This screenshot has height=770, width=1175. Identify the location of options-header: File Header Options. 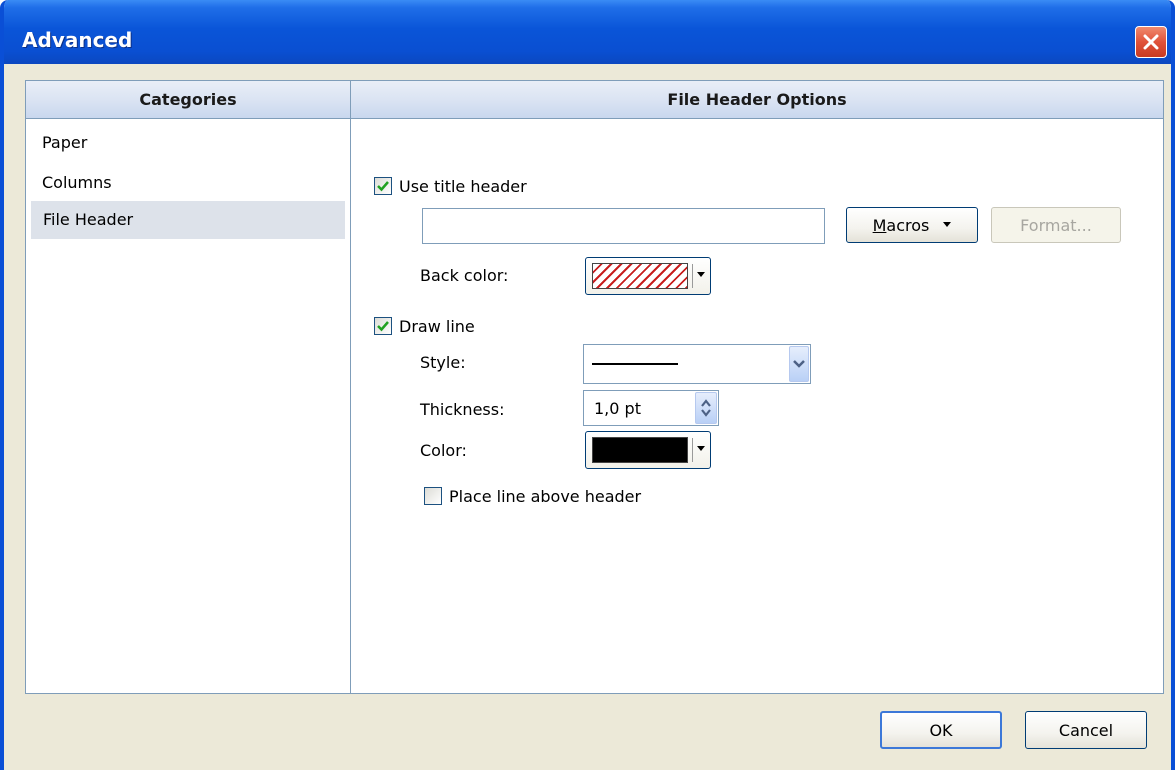
(757, 100).